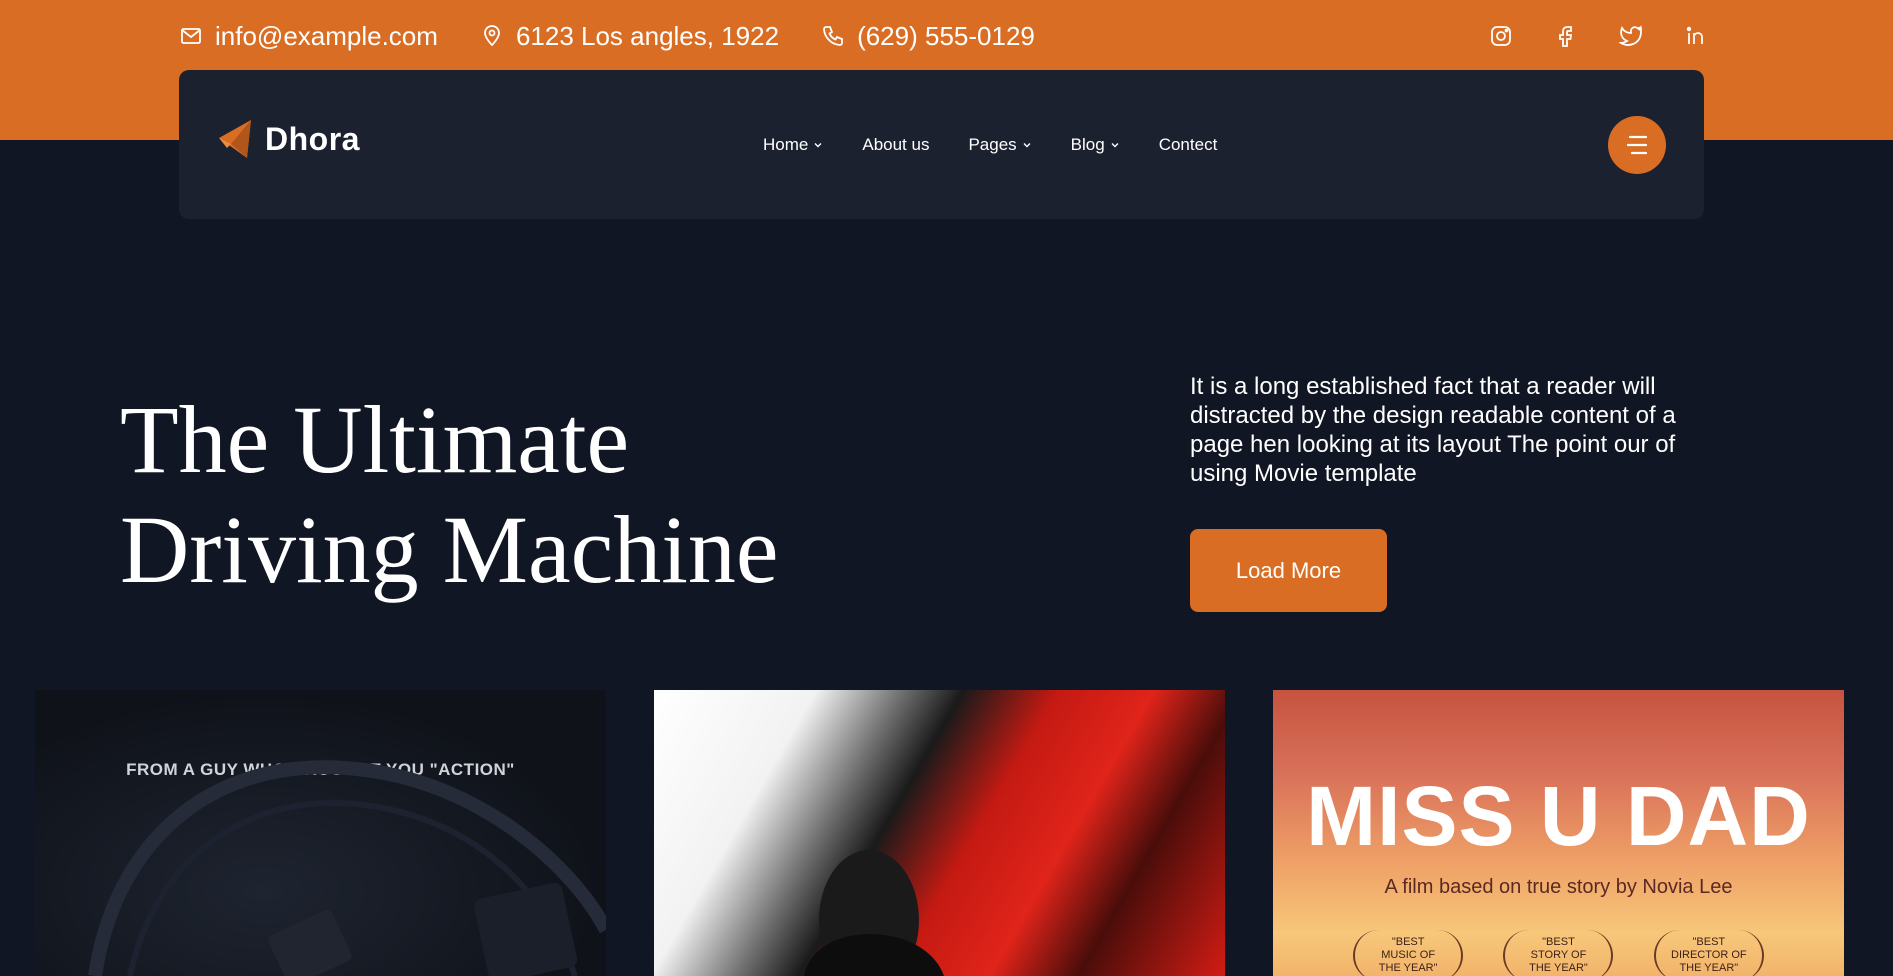  What do you see at coordinates (1631, 36) in the screenshot?
I see `twitter-icon` at bounding box center [1631, 36].